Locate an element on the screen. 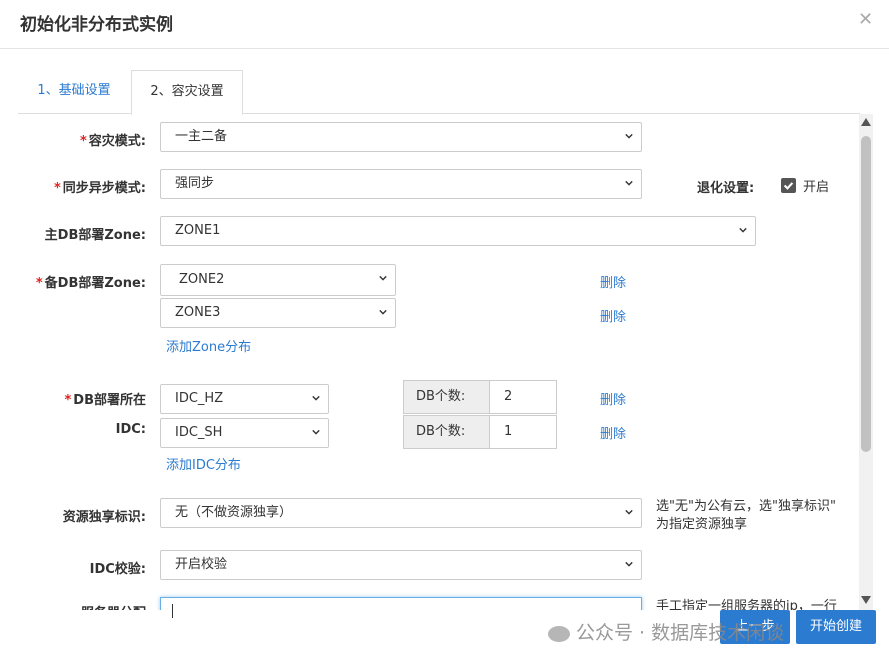 The image size is (889, 666). title-divider is located at coordinates (444, 48).